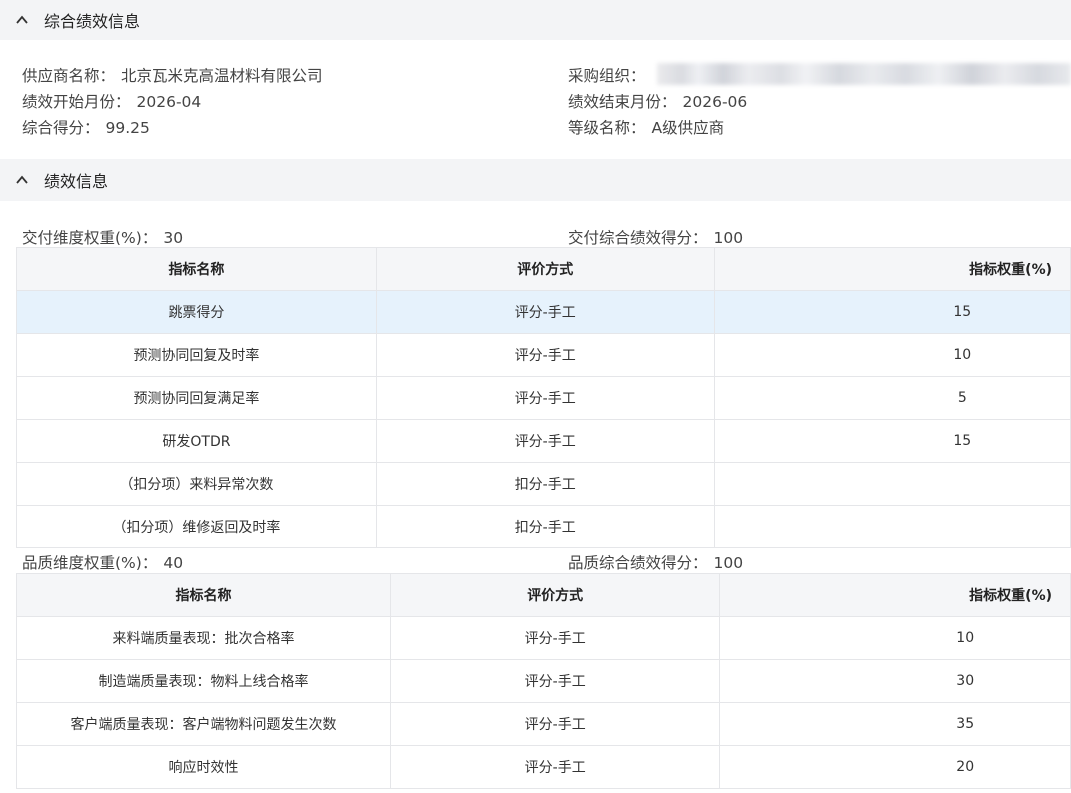 This screenshot has height=793, width=1071. Describe the element at coordinates (196, 441) in the screenshot. I see `indicator-name-cell: 研发OTDR` at that location.